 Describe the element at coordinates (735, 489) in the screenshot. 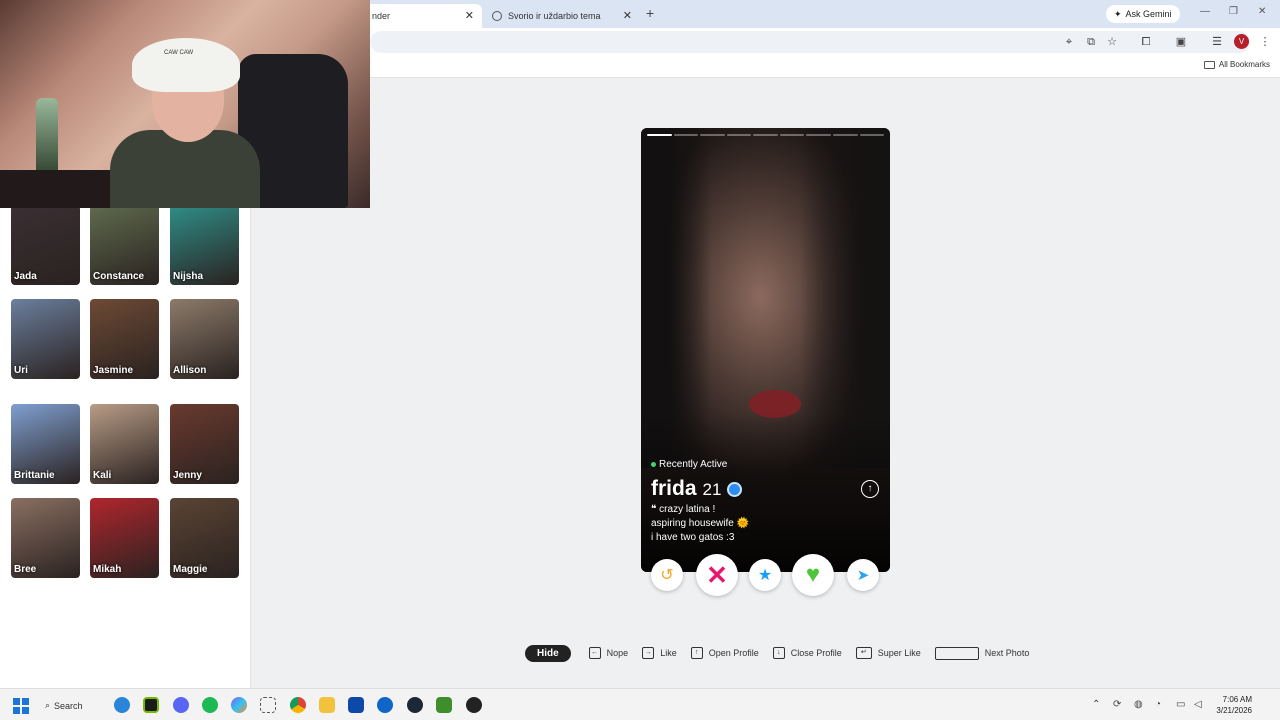

I see `verified-icon` at that location.